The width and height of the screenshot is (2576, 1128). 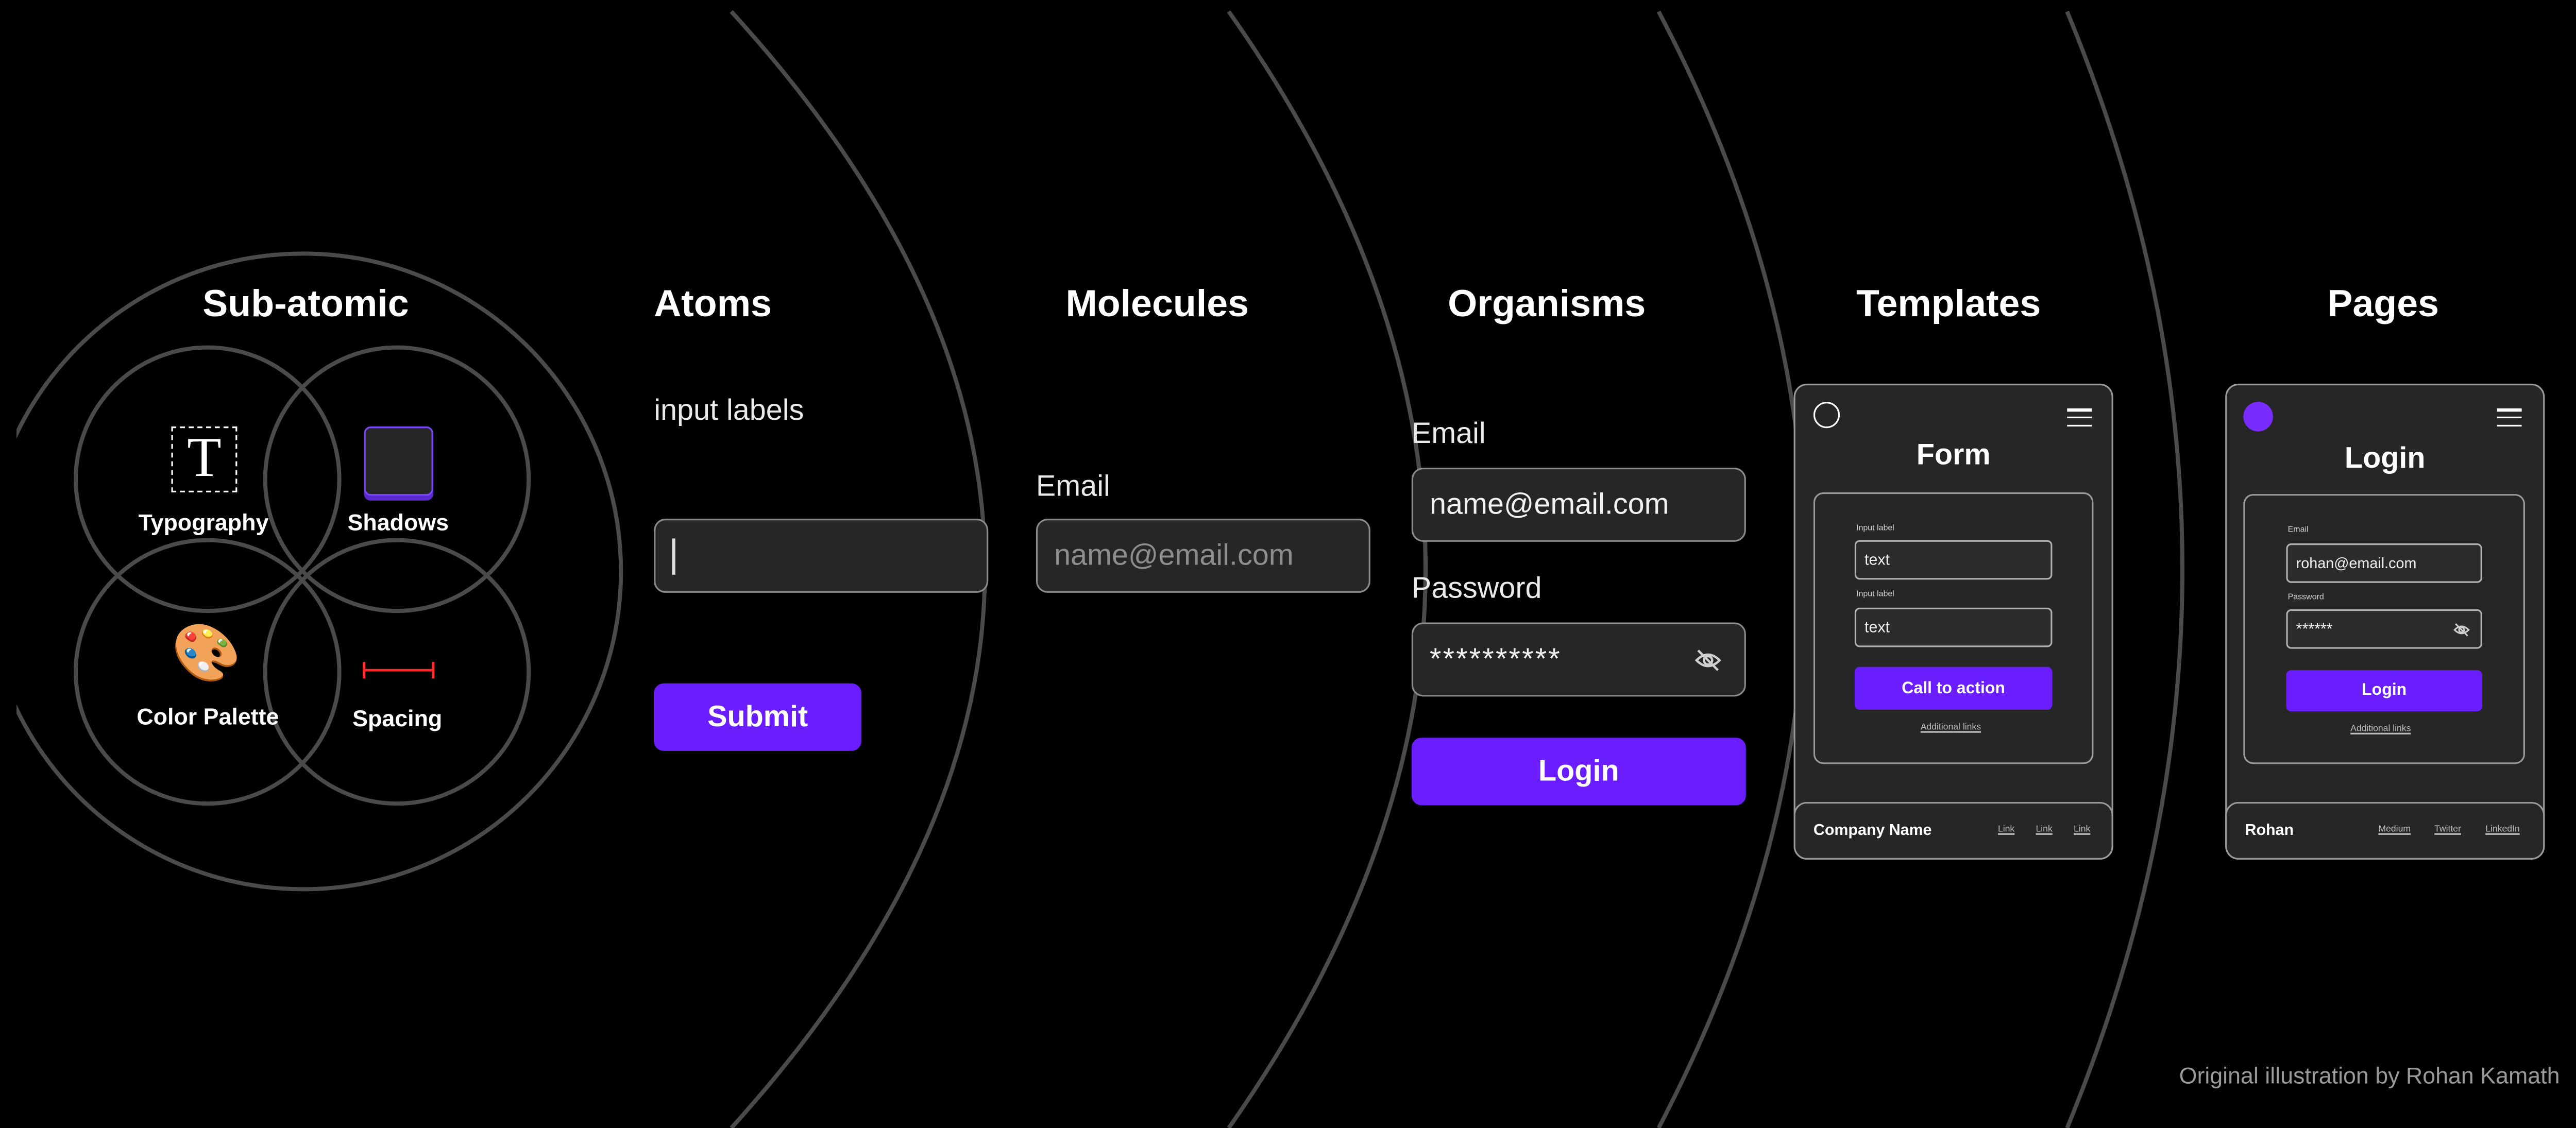 What do you see at coordinates (1578, 772) in the screenshot?
I see `organisms-login-button: Login` at bounding box center [1578, 772].